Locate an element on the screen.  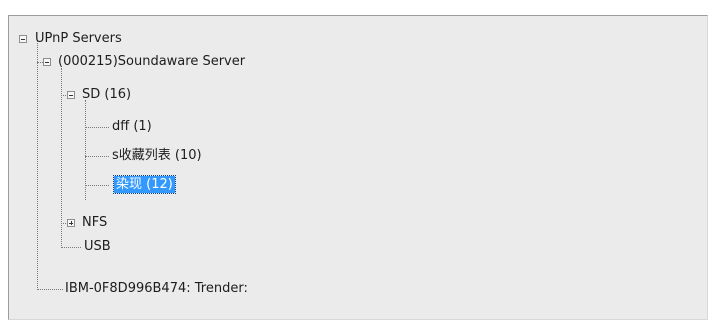
tree-node-renderer: IBM-0F8D996B474: Trender: is located at coordinates (156, 288).